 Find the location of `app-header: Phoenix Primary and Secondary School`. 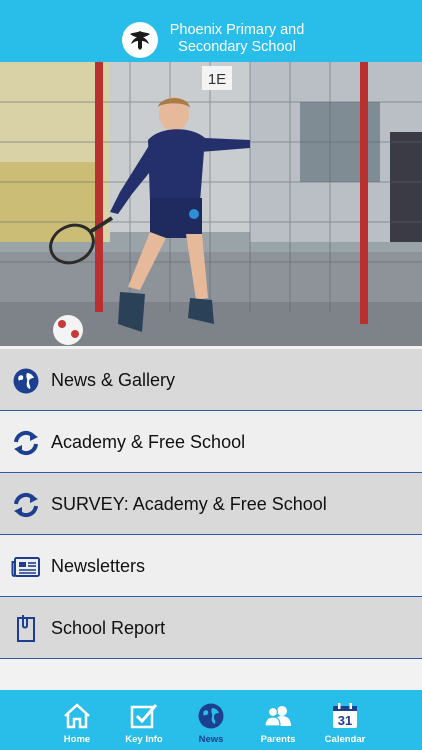

app-header: Phoenix Primary and Secondary School is located at coordinates (211, 31).